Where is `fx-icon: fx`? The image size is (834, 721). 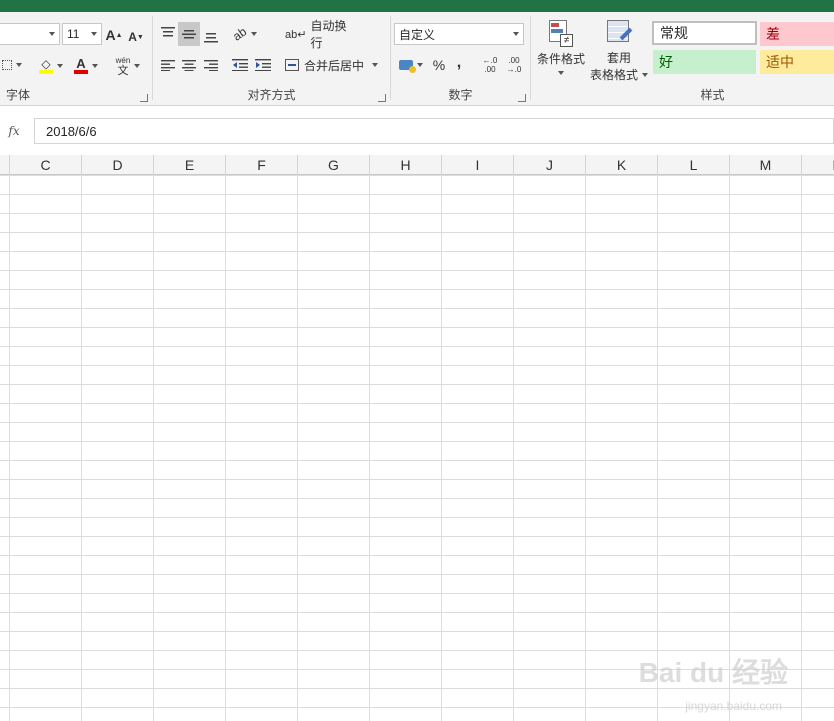
fx-icon: fx is located at coordinates (14, 131).